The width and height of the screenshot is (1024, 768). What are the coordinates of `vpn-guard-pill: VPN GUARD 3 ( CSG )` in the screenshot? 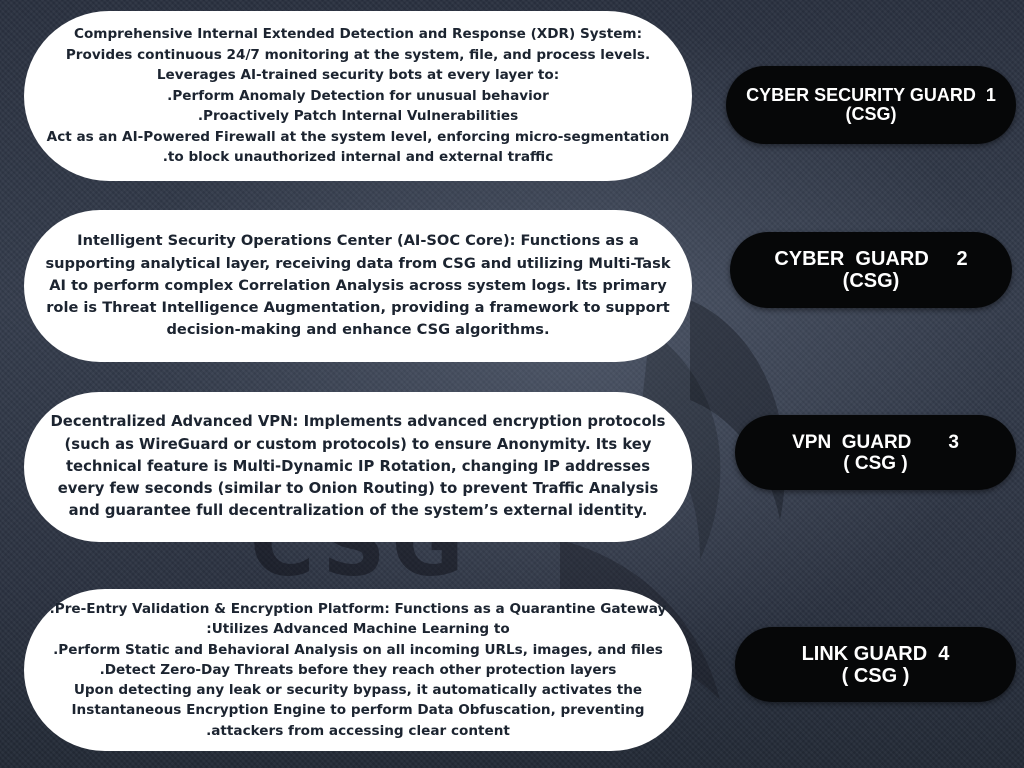 It's located at (875, 452).